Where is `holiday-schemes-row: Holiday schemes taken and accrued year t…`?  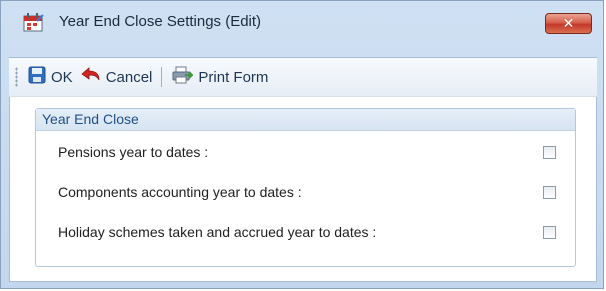
holiday-schemes-row: Holiday schemes taken and accrued year t… is located at coordinates (307, 232).